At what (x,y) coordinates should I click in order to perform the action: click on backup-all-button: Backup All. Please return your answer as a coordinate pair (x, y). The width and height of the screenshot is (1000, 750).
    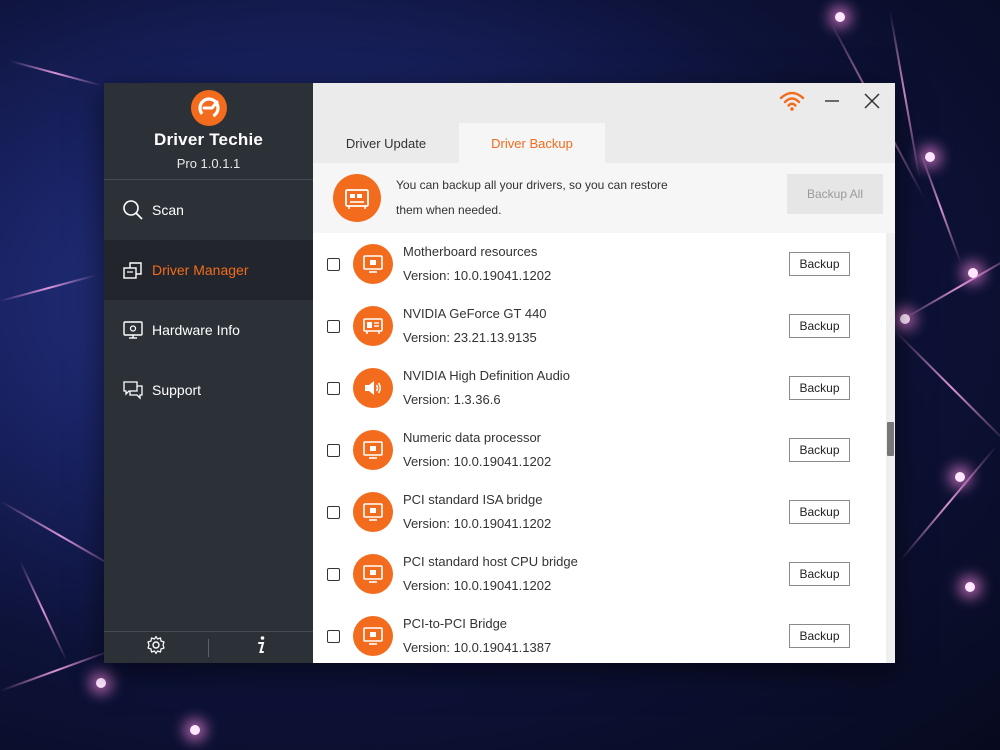
    Looking at the image, I should click on (835, 194).